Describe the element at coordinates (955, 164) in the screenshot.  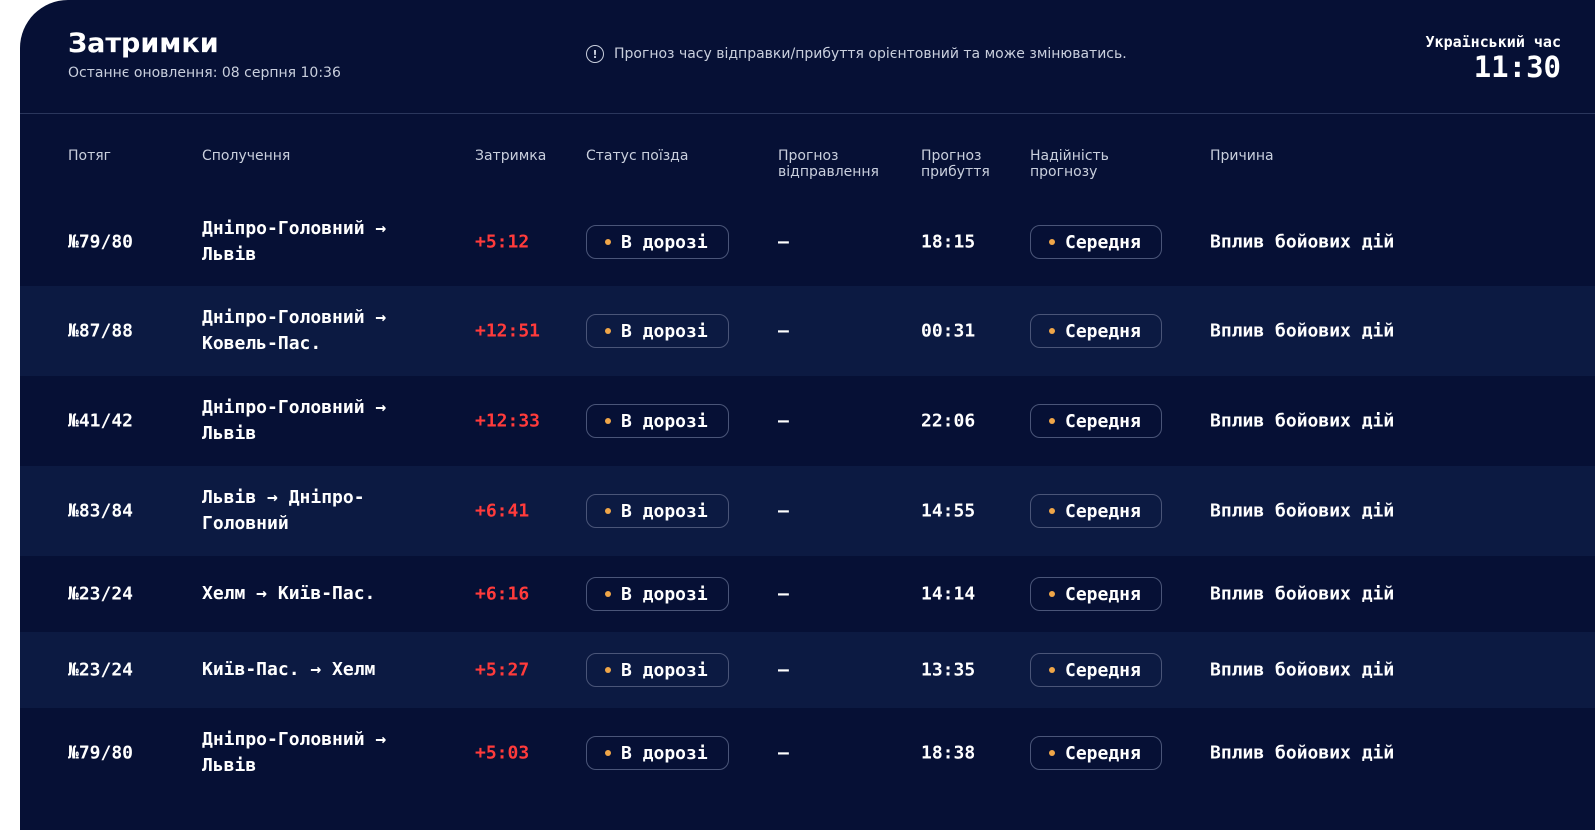
I see `column-header-arrival: Прогноз прибуття` at that location.